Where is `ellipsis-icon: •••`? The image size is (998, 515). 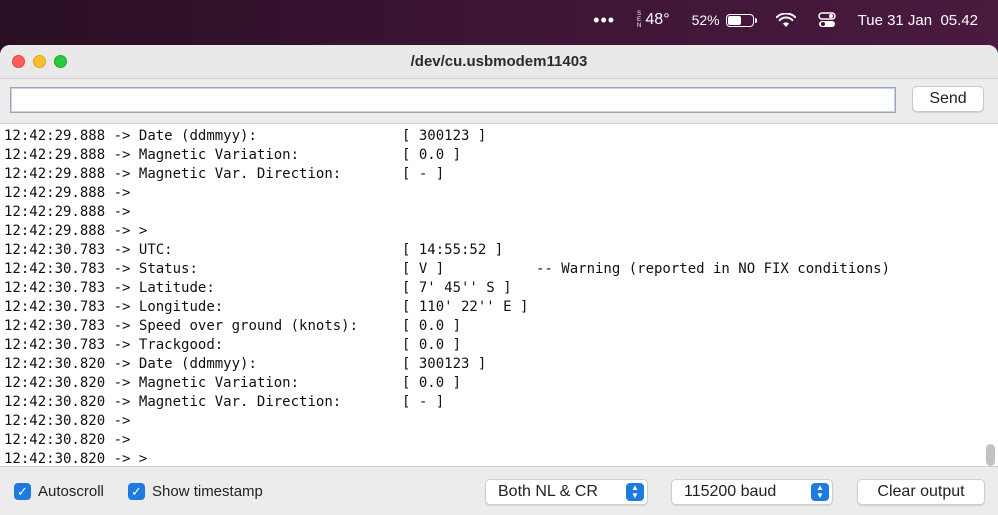
ellipsis-icon: ••• is located at coordinates (604, 20).